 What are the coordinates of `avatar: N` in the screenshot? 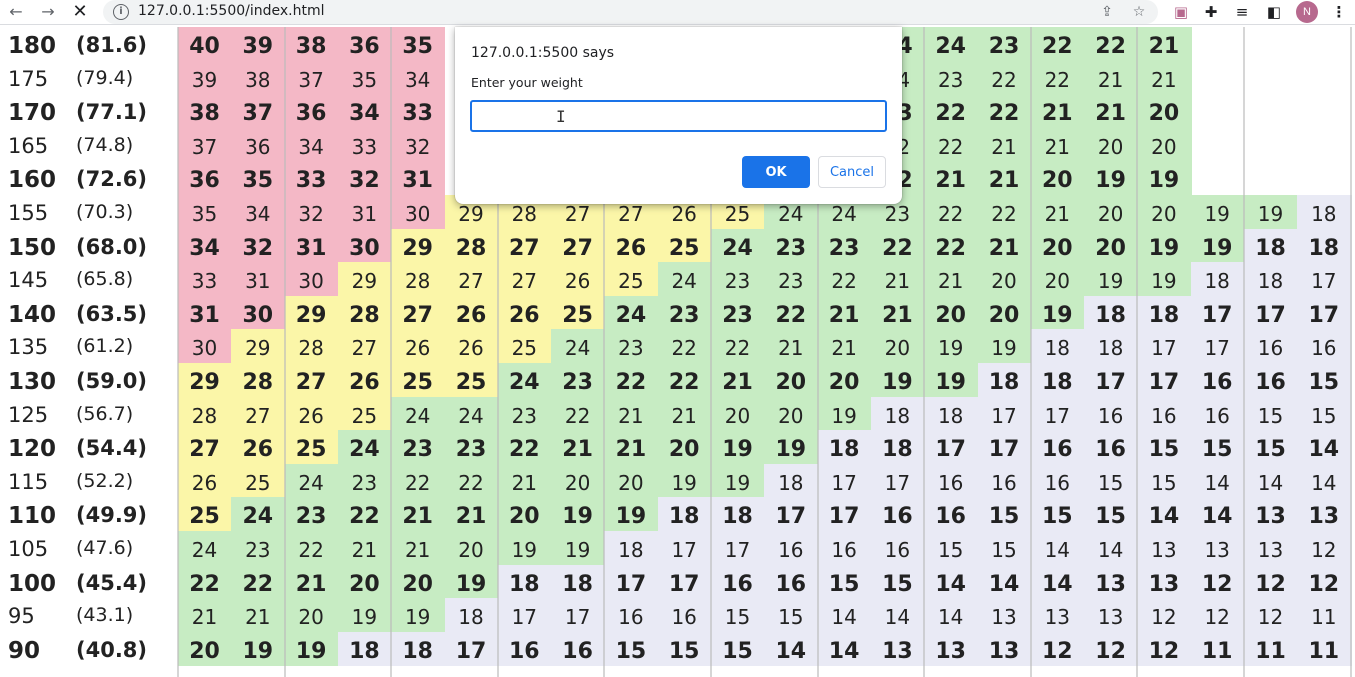 It's located at (1307, 12).